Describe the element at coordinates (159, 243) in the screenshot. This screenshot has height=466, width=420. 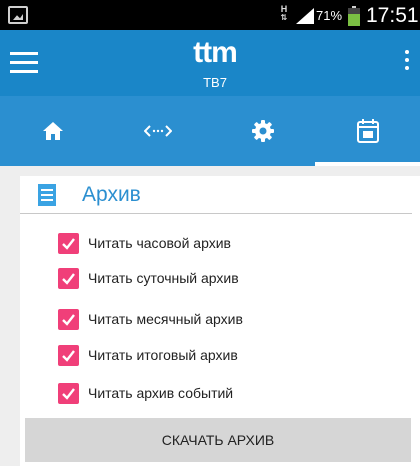
I see `option-label: Читать часовой архив` at that location.